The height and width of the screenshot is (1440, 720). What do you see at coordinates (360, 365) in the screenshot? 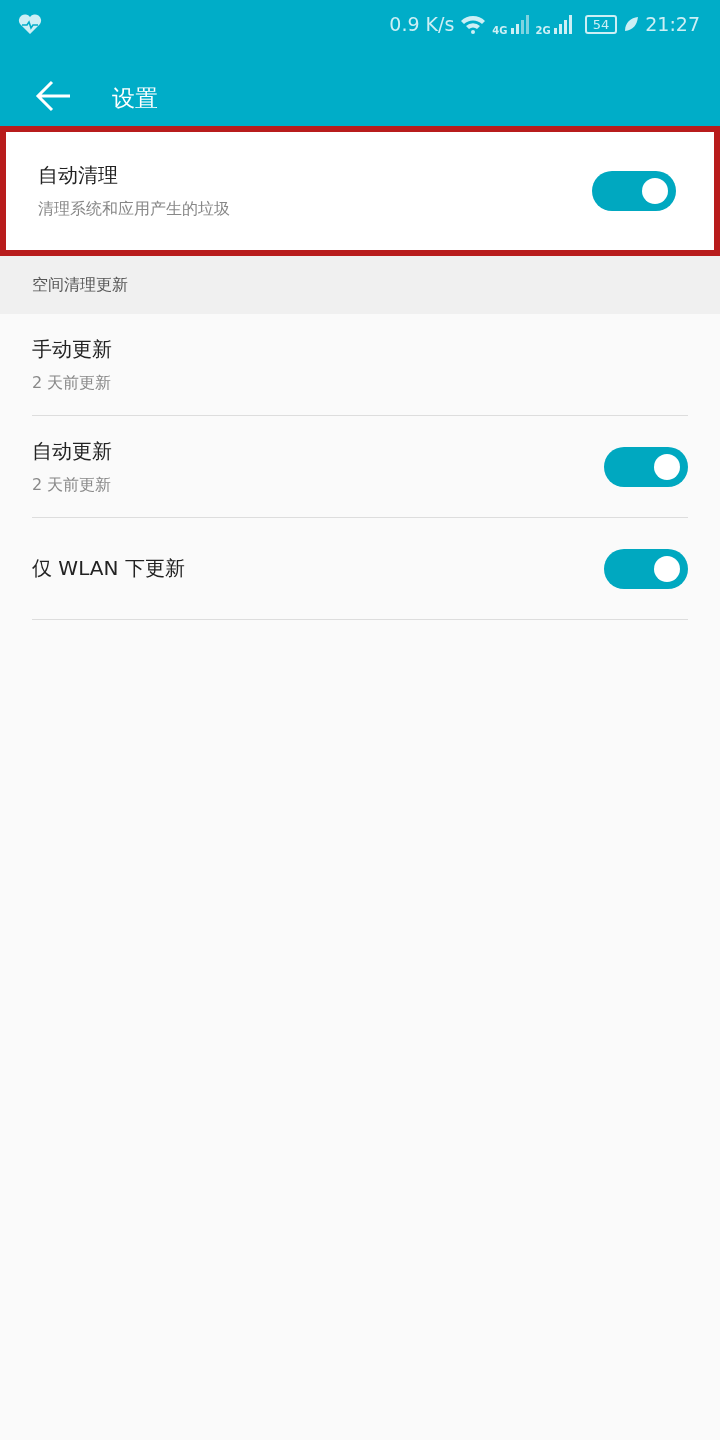
I see `settings-row: 手动更新 2 天前更新` at bounding box center [360, 365].